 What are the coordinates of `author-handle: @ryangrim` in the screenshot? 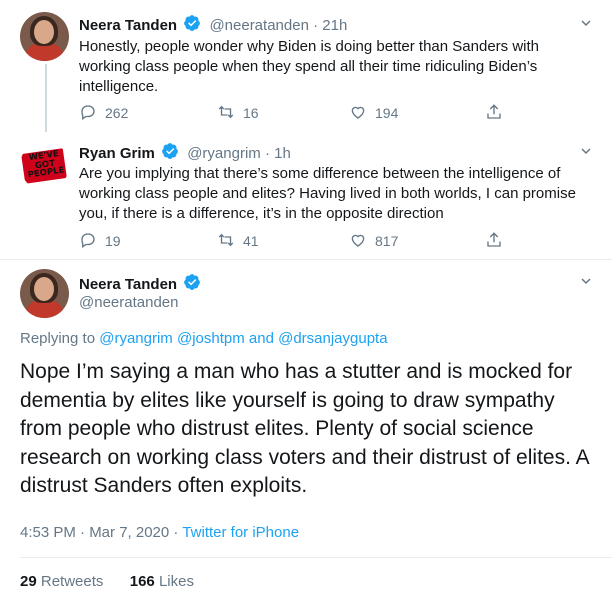 It's located at (224, 153).